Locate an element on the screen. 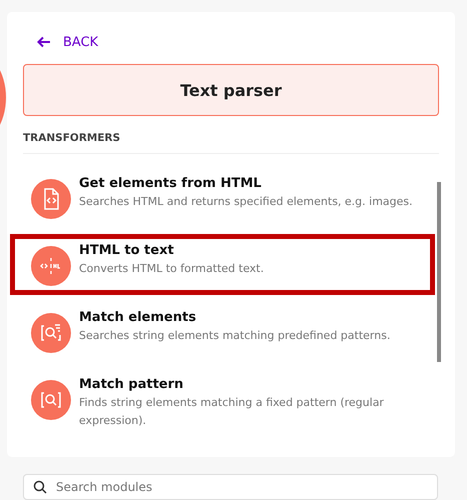  search-field: Search modules is located at coordinates (230, 487).